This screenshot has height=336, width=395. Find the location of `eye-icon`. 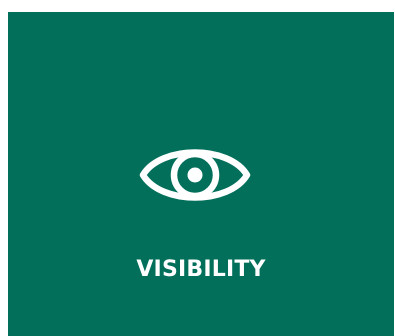

eye-icon is located at coordinates (195, 175).